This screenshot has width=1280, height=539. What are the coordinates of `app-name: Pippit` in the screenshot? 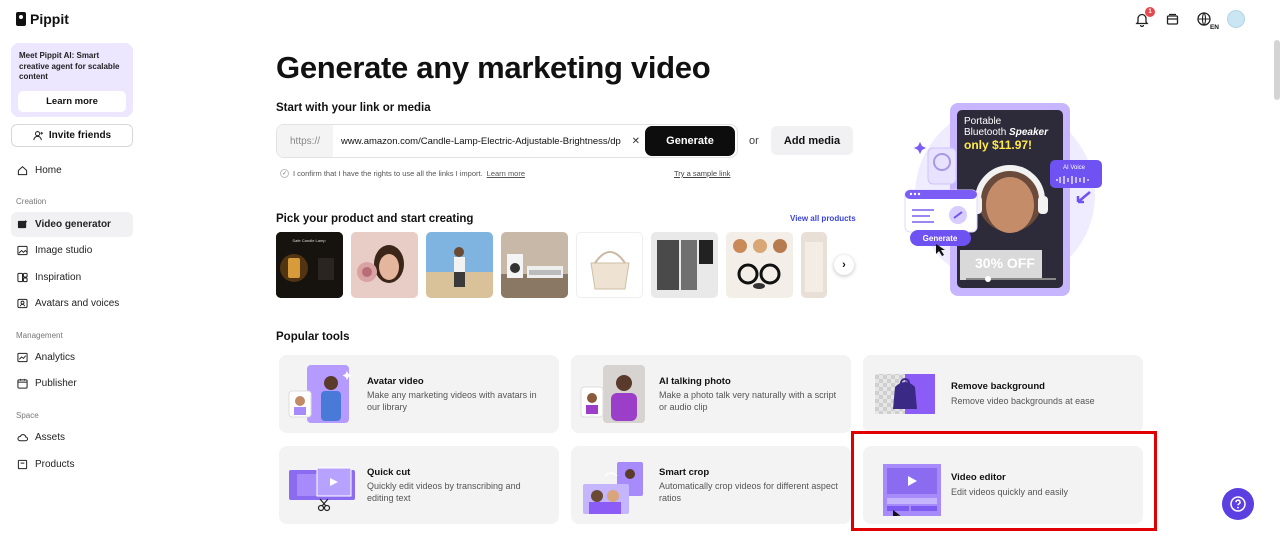 It's located at (49, 19).